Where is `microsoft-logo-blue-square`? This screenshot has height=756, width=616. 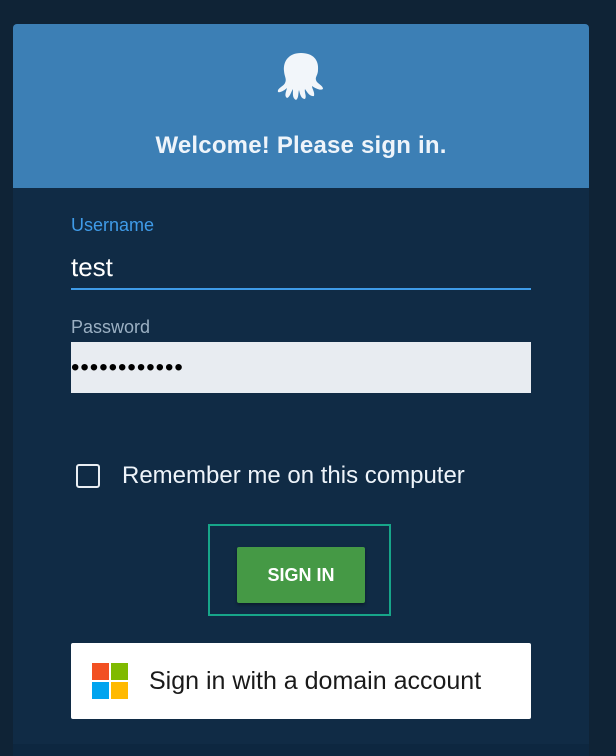
microsoft-logo-blue-square is located at coordinates (100, 690).